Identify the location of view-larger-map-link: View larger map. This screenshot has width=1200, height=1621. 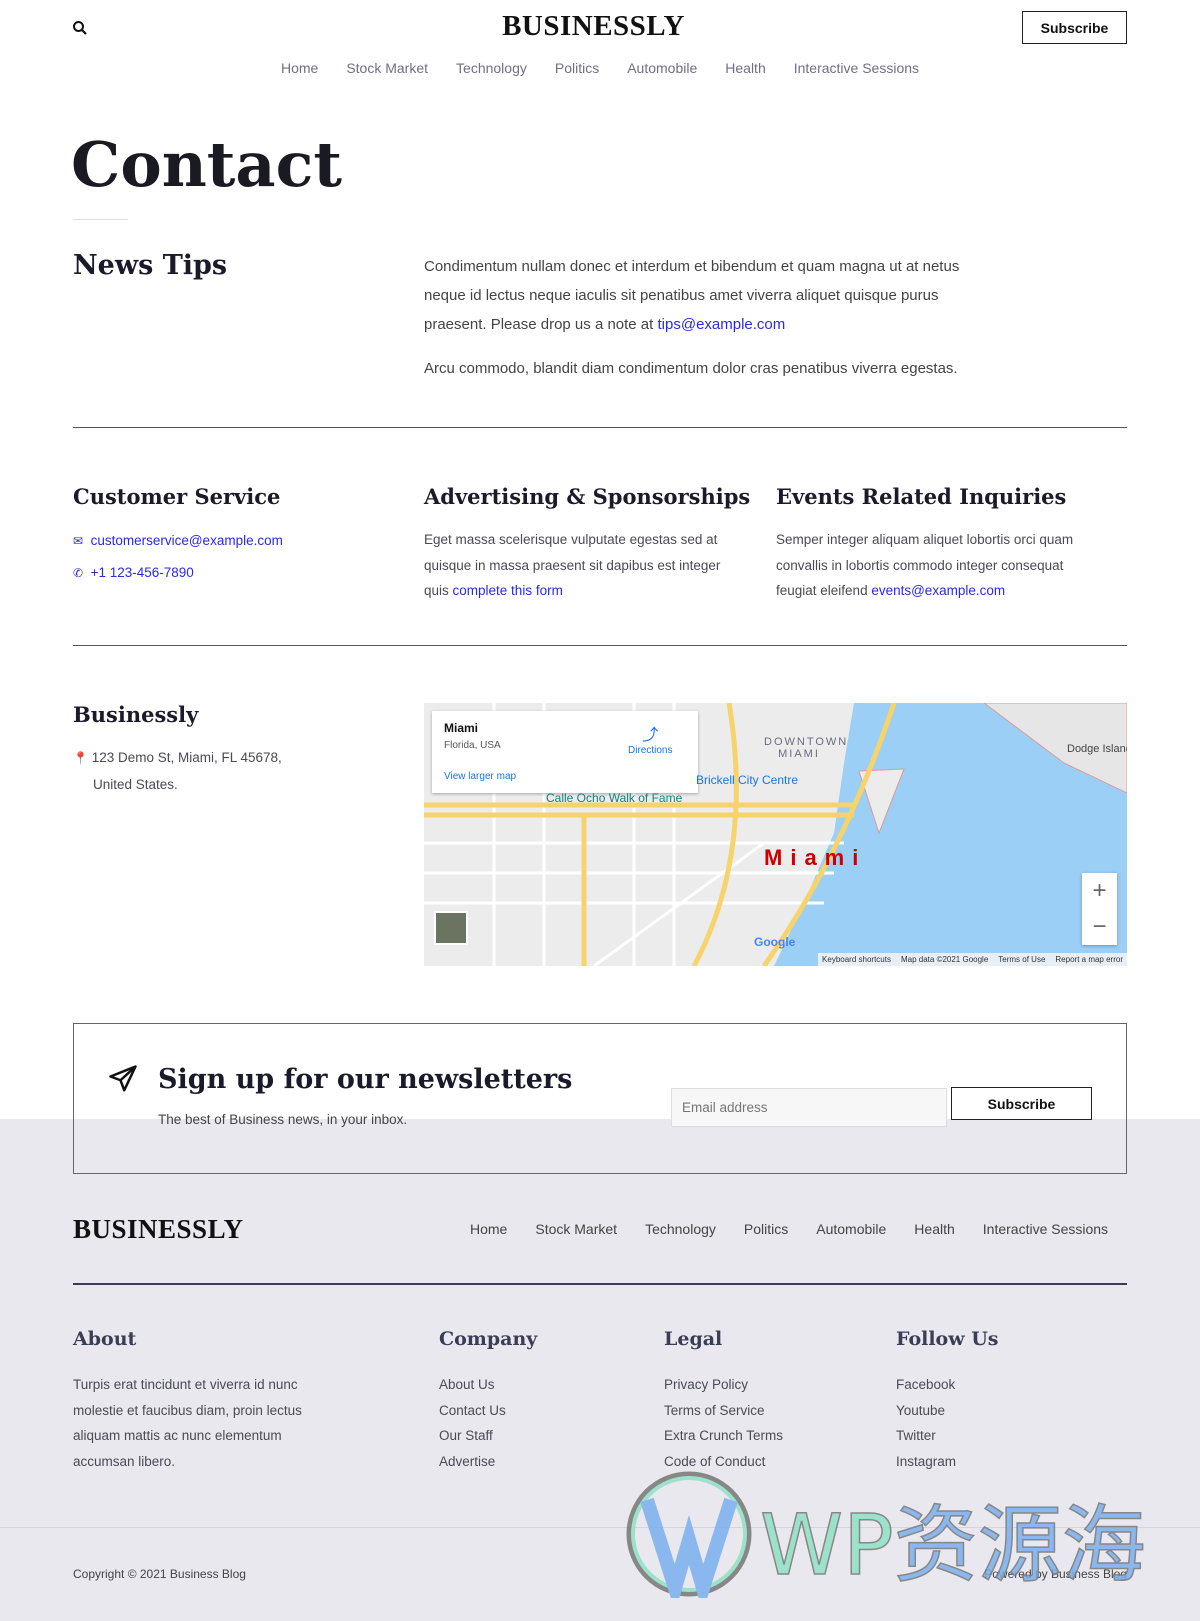
(480, 776).